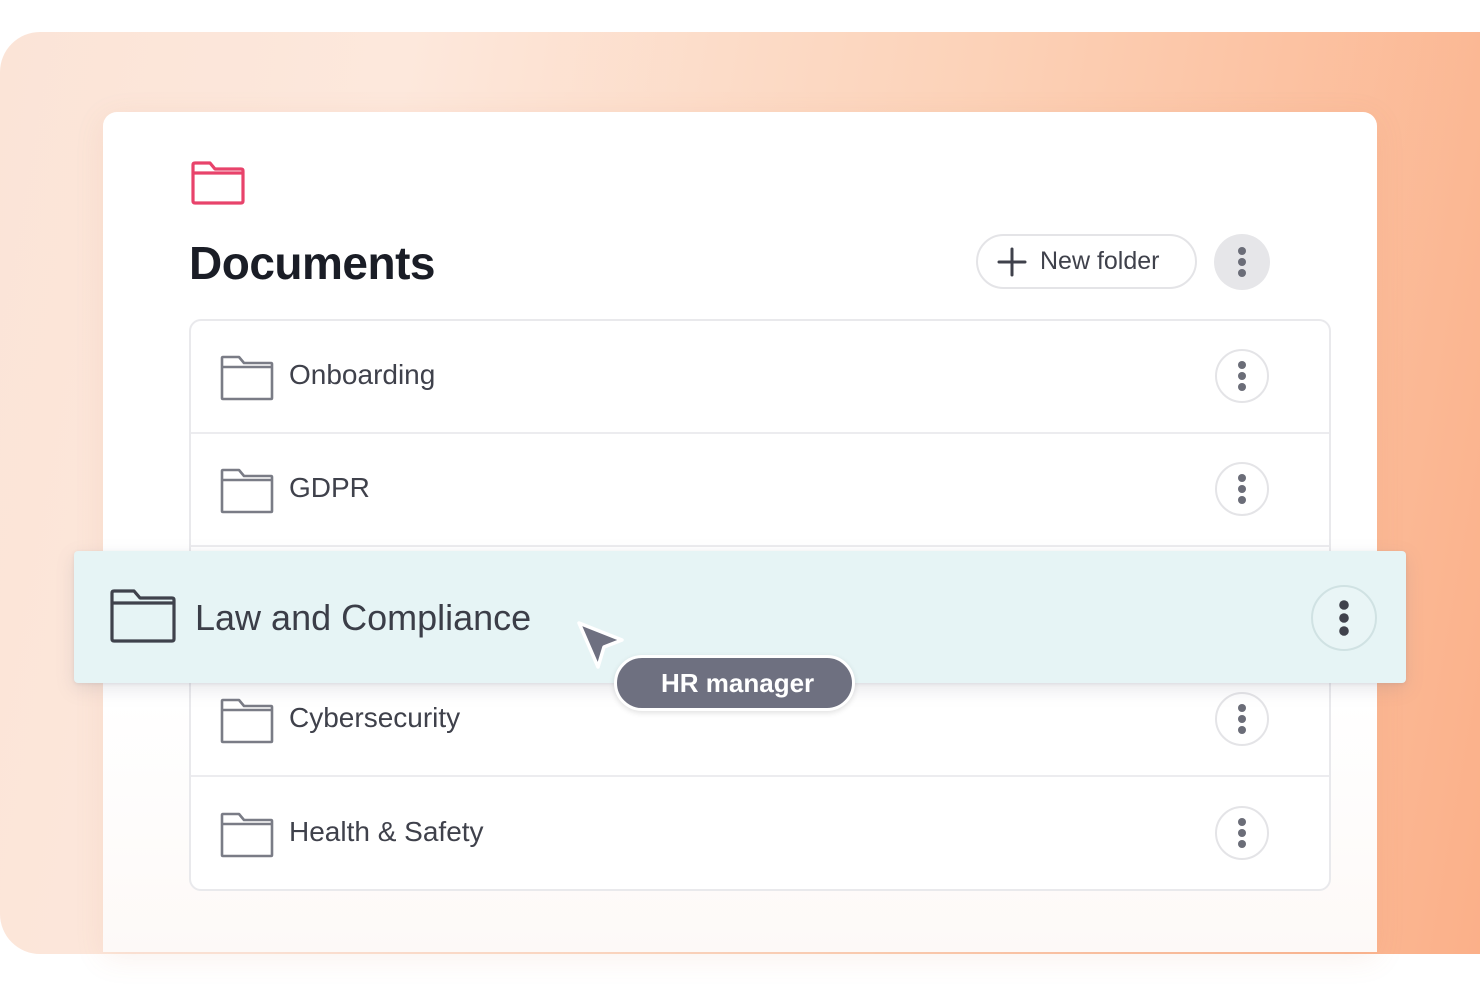  What do you see at coordinates (312, 263) in the screenshot?
I see `page-title: Documents` at bounding box center [312, 263].